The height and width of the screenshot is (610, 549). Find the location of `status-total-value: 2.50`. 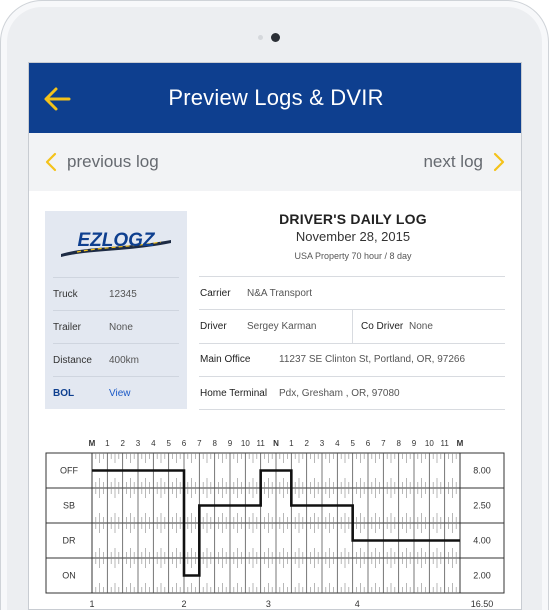

status-total-value: 2.50 is located at coordinates (482, 506).